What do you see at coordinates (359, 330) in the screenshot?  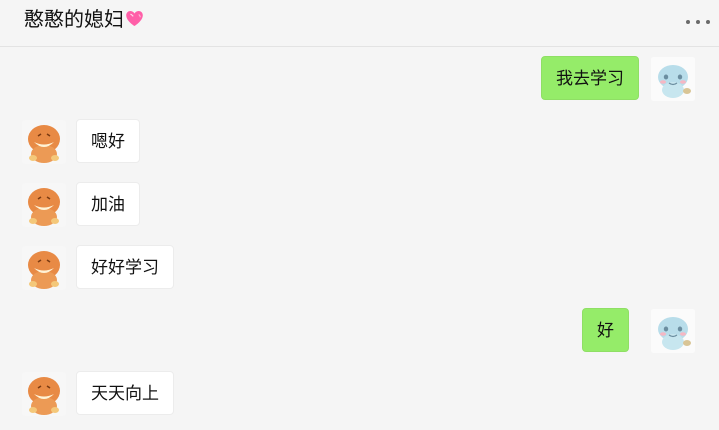 I see `message-row: 好` at bounding box center [359, 330].